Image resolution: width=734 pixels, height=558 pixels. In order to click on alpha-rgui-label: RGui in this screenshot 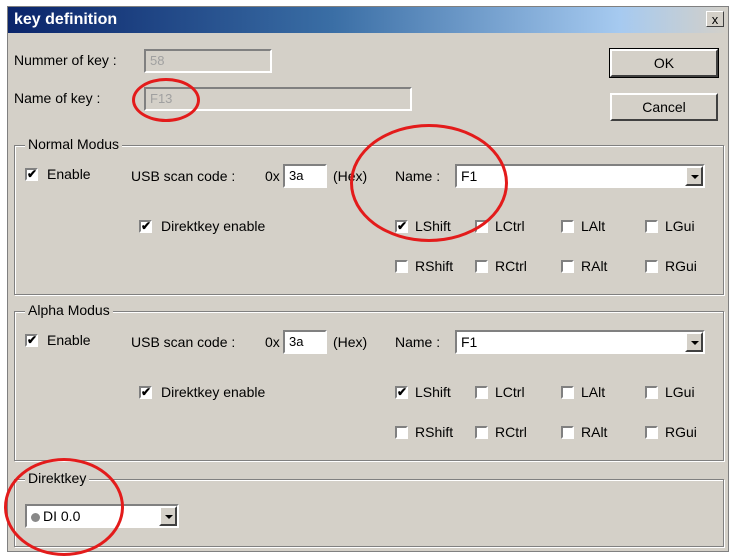, I will do `click(681, 432)`.